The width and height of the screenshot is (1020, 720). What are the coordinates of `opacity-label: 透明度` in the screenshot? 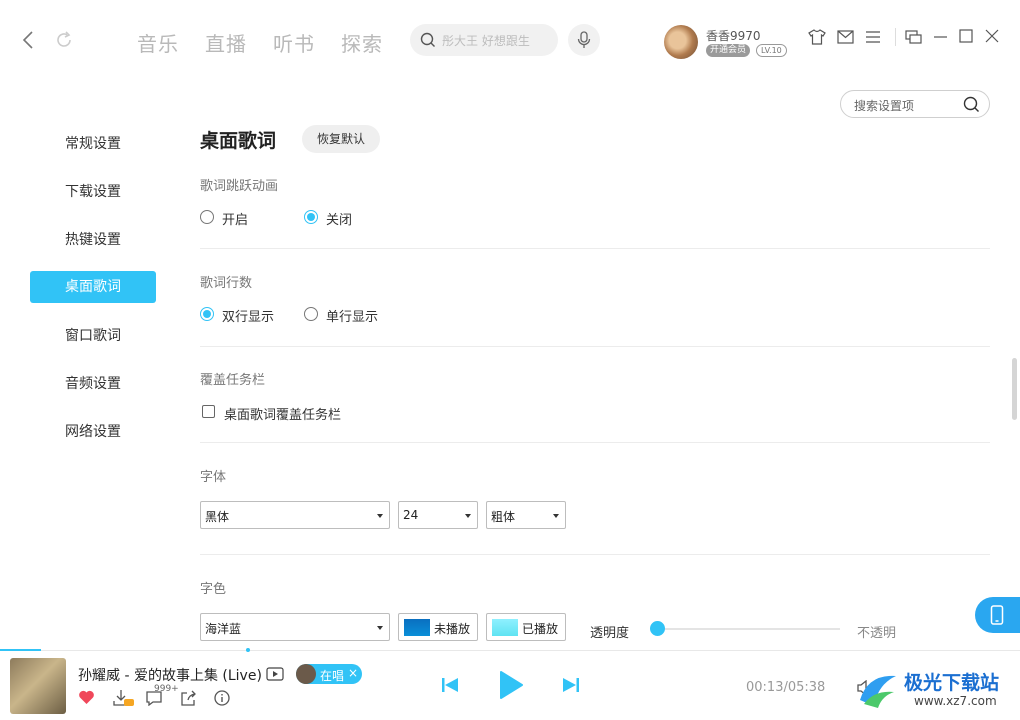 It's located at (610, 633).